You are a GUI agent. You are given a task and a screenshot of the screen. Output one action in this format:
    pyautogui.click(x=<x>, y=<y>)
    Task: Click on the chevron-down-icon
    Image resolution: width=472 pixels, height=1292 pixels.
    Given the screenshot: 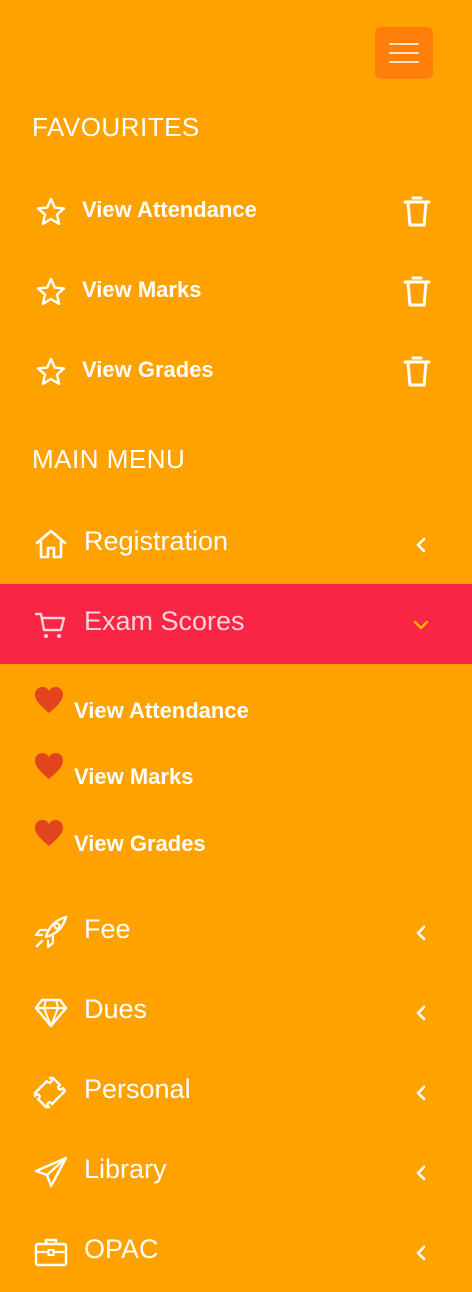 What is the action you would take?
    pyautogui.click(x=421, y=625)
    